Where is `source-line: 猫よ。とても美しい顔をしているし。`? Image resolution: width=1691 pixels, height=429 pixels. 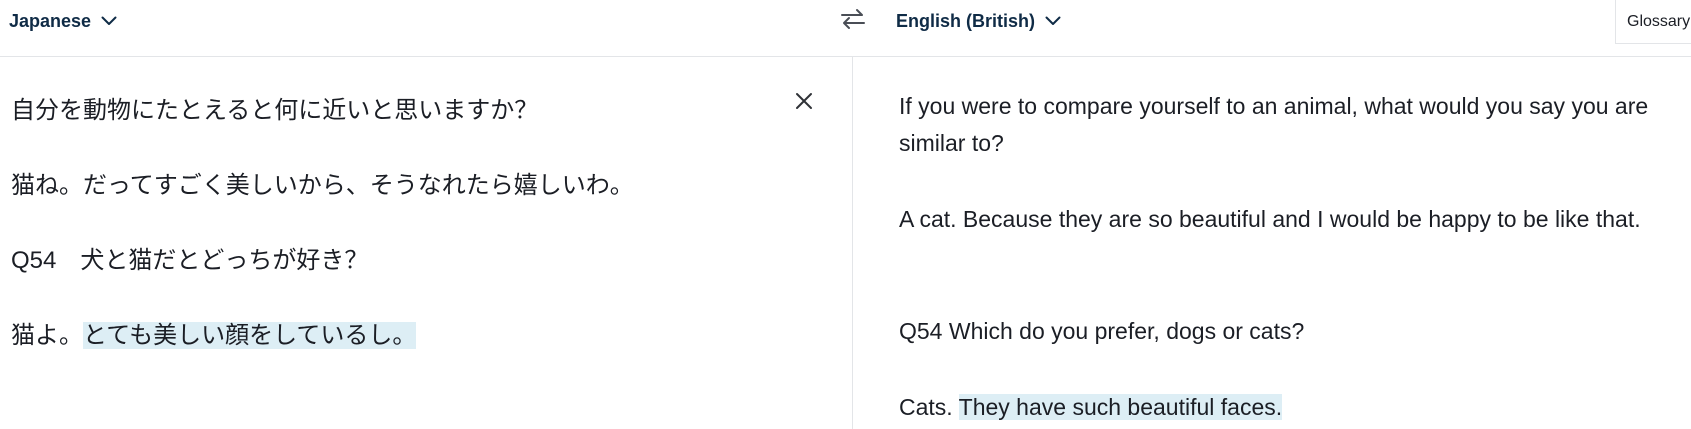
source-line: 猫よ。とても美しい顔をしているし。 is located at coordinates (214, 336).